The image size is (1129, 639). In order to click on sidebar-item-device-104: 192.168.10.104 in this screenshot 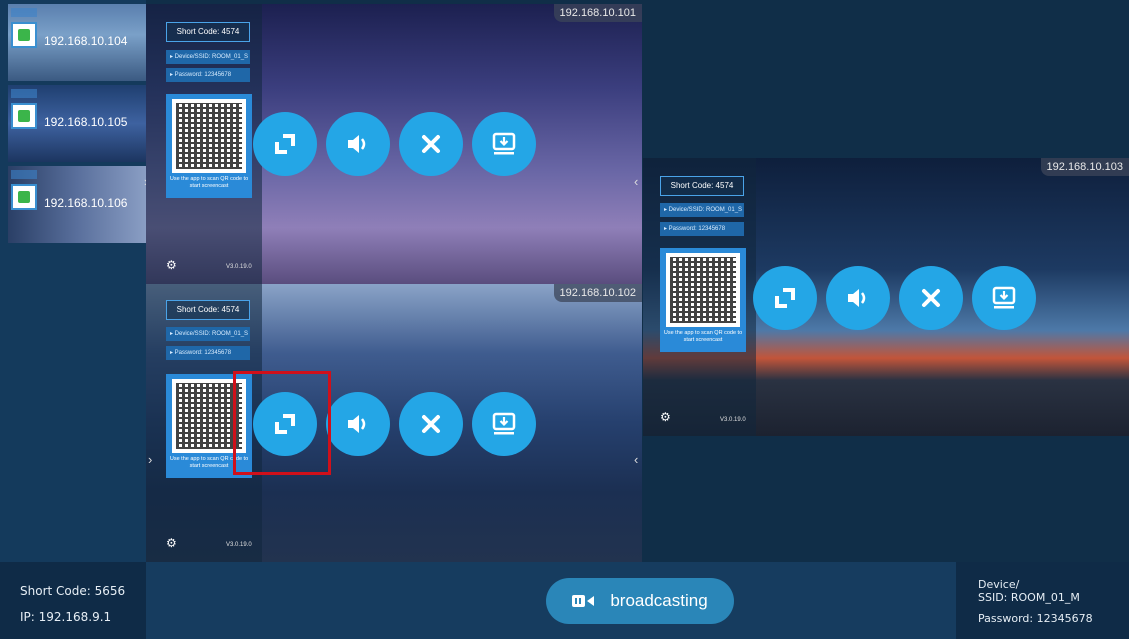, I will do `click(77, 42)`.